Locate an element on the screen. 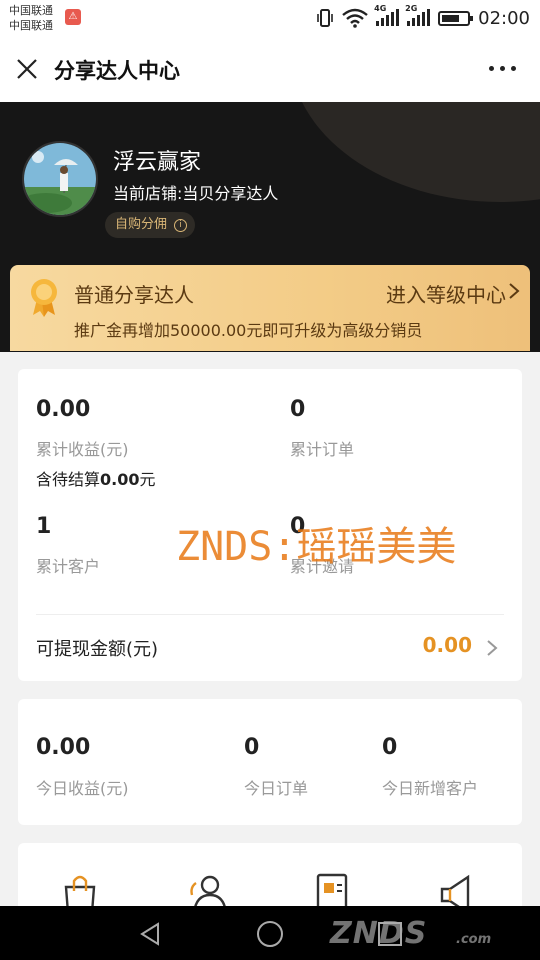 The width and height of the screenshot is (540, 960). total-customers-value: 1 is located at coordinates (44, 526).